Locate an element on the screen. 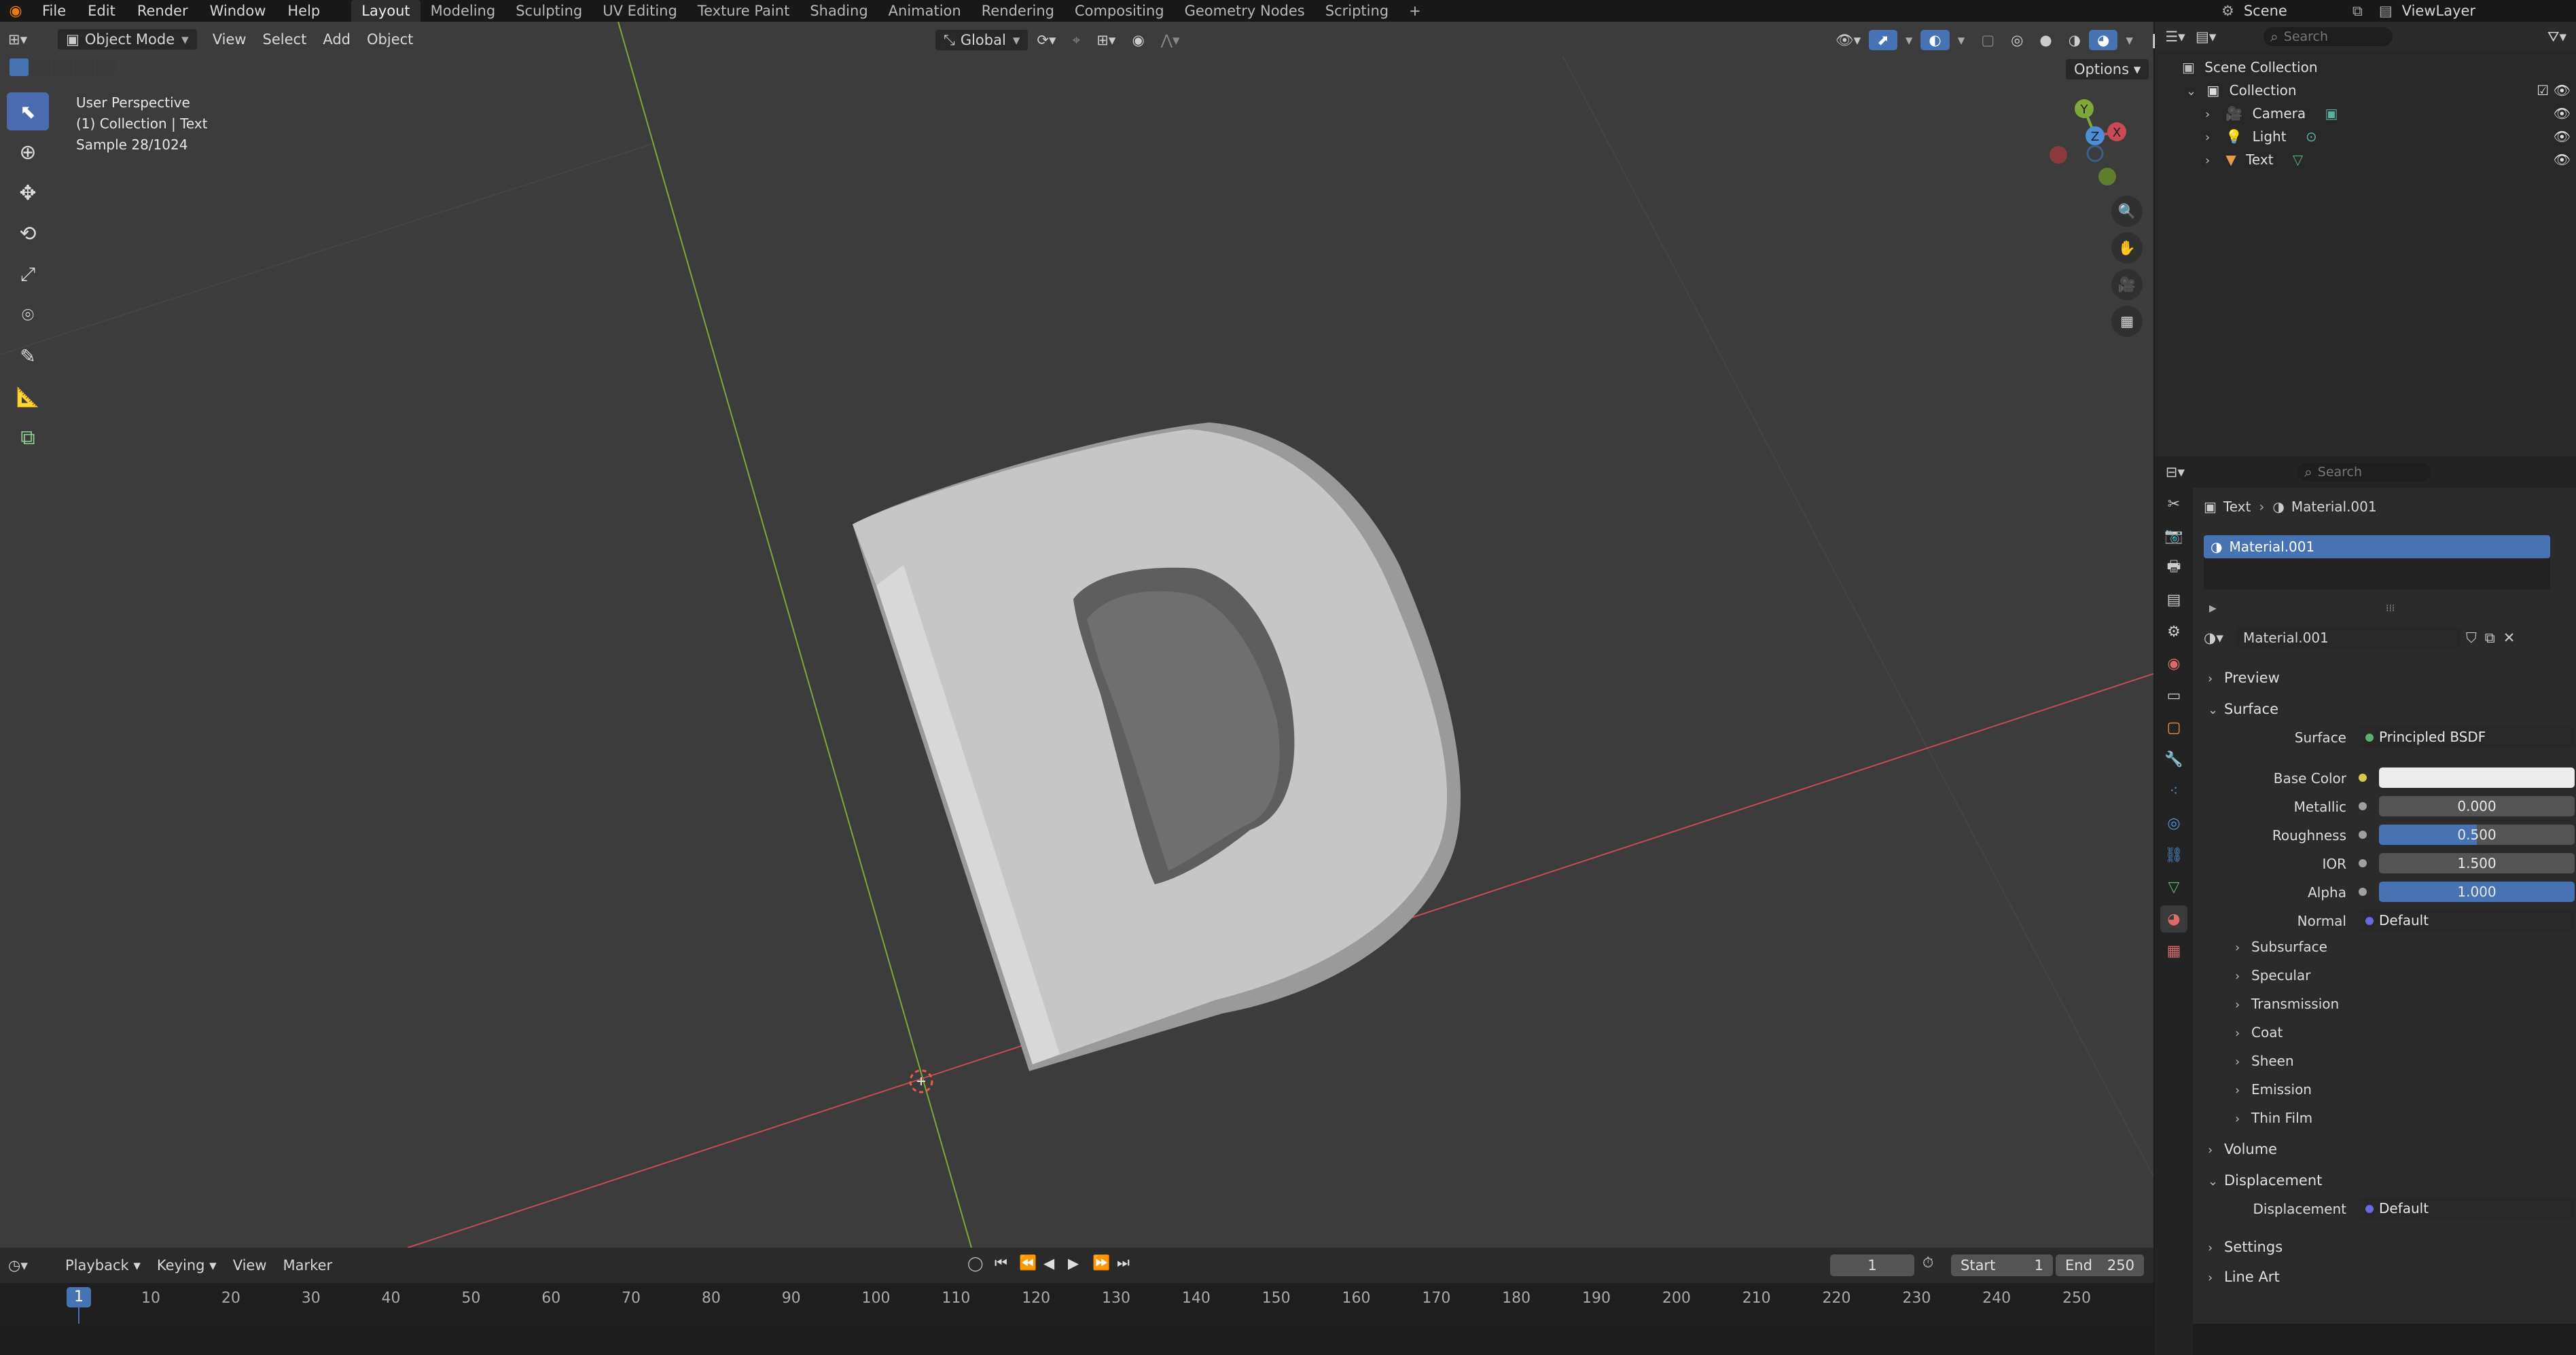 The width and height of the screenshot is (2576, 1355). move-tool-icon: ✥ is located at coordinates (28, 193).